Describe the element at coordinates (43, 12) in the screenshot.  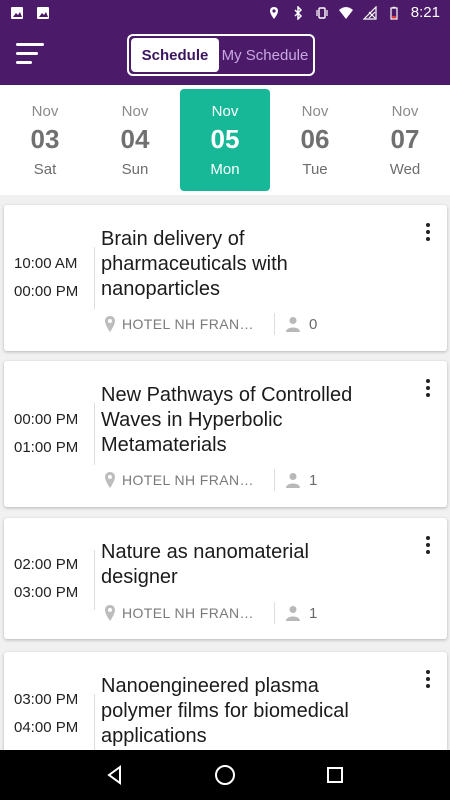
I see `gallery-icon` at that location.